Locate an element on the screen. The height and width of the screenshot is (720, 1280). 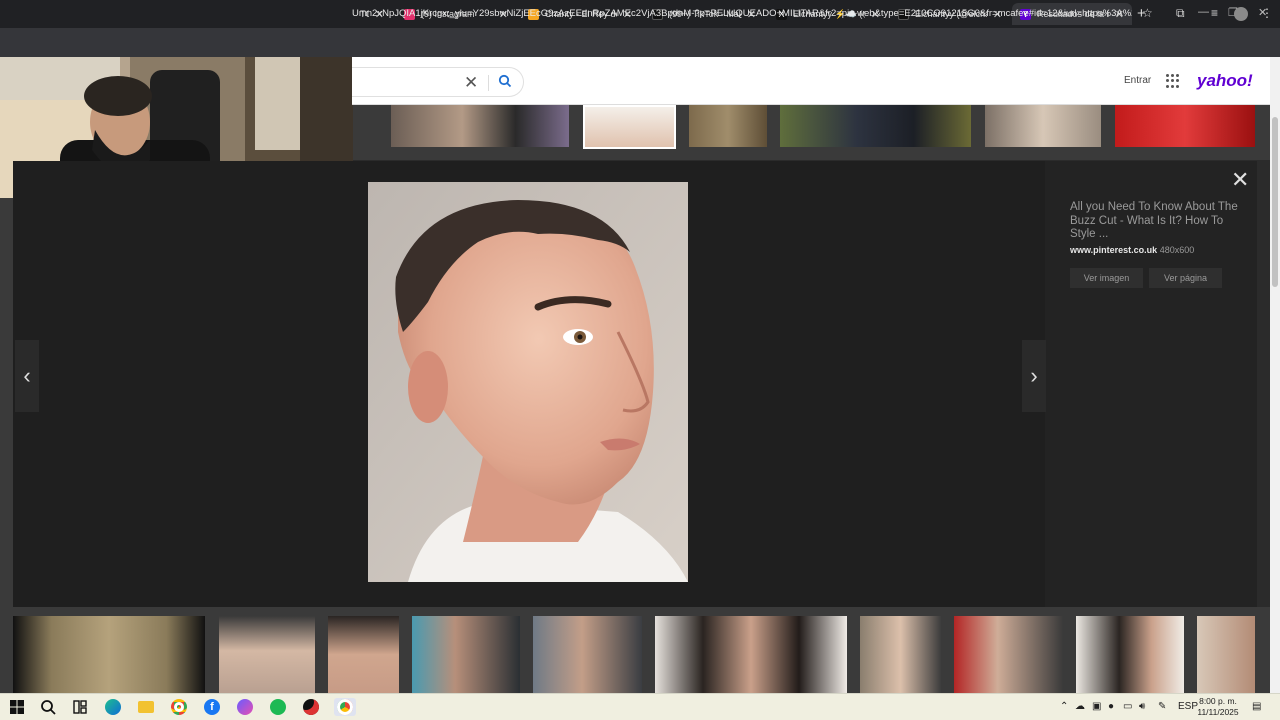
signin-link: Entrar is located at coordinates (1137, 80).